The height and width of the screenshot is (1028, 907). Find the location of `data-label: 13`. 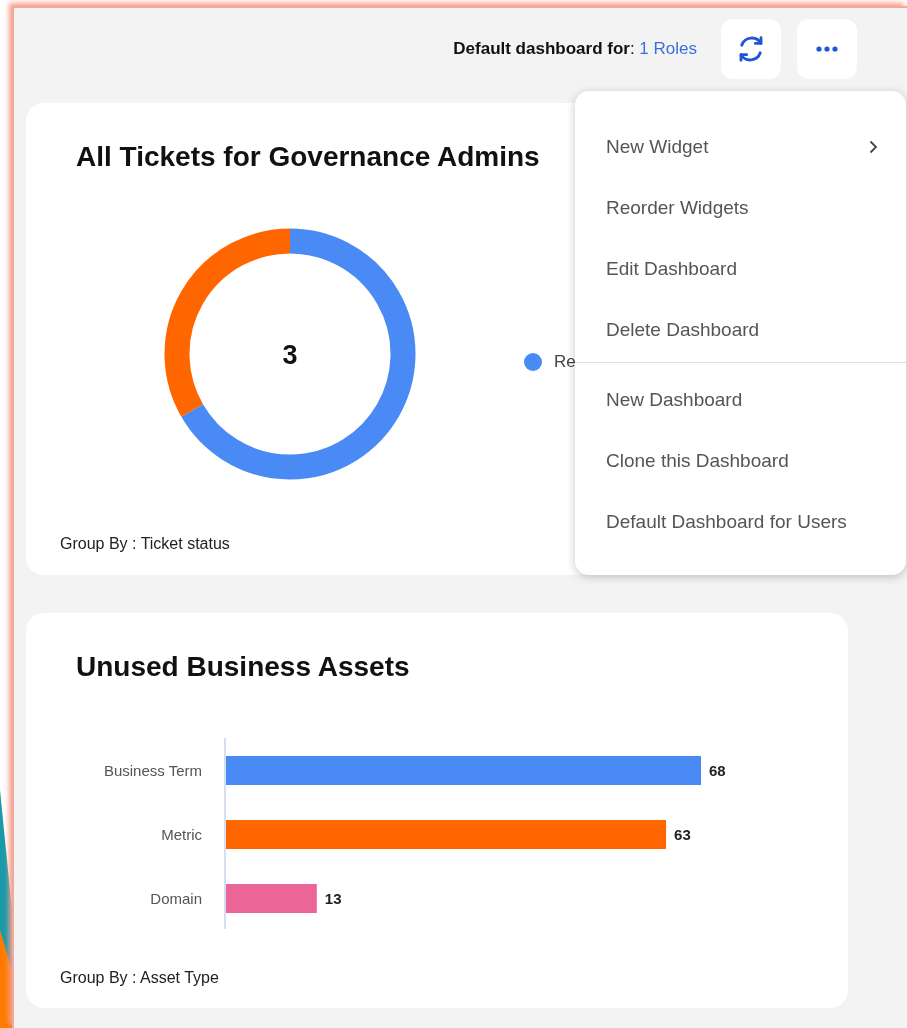

data-label: 13 is located at coordinates (333, 898).